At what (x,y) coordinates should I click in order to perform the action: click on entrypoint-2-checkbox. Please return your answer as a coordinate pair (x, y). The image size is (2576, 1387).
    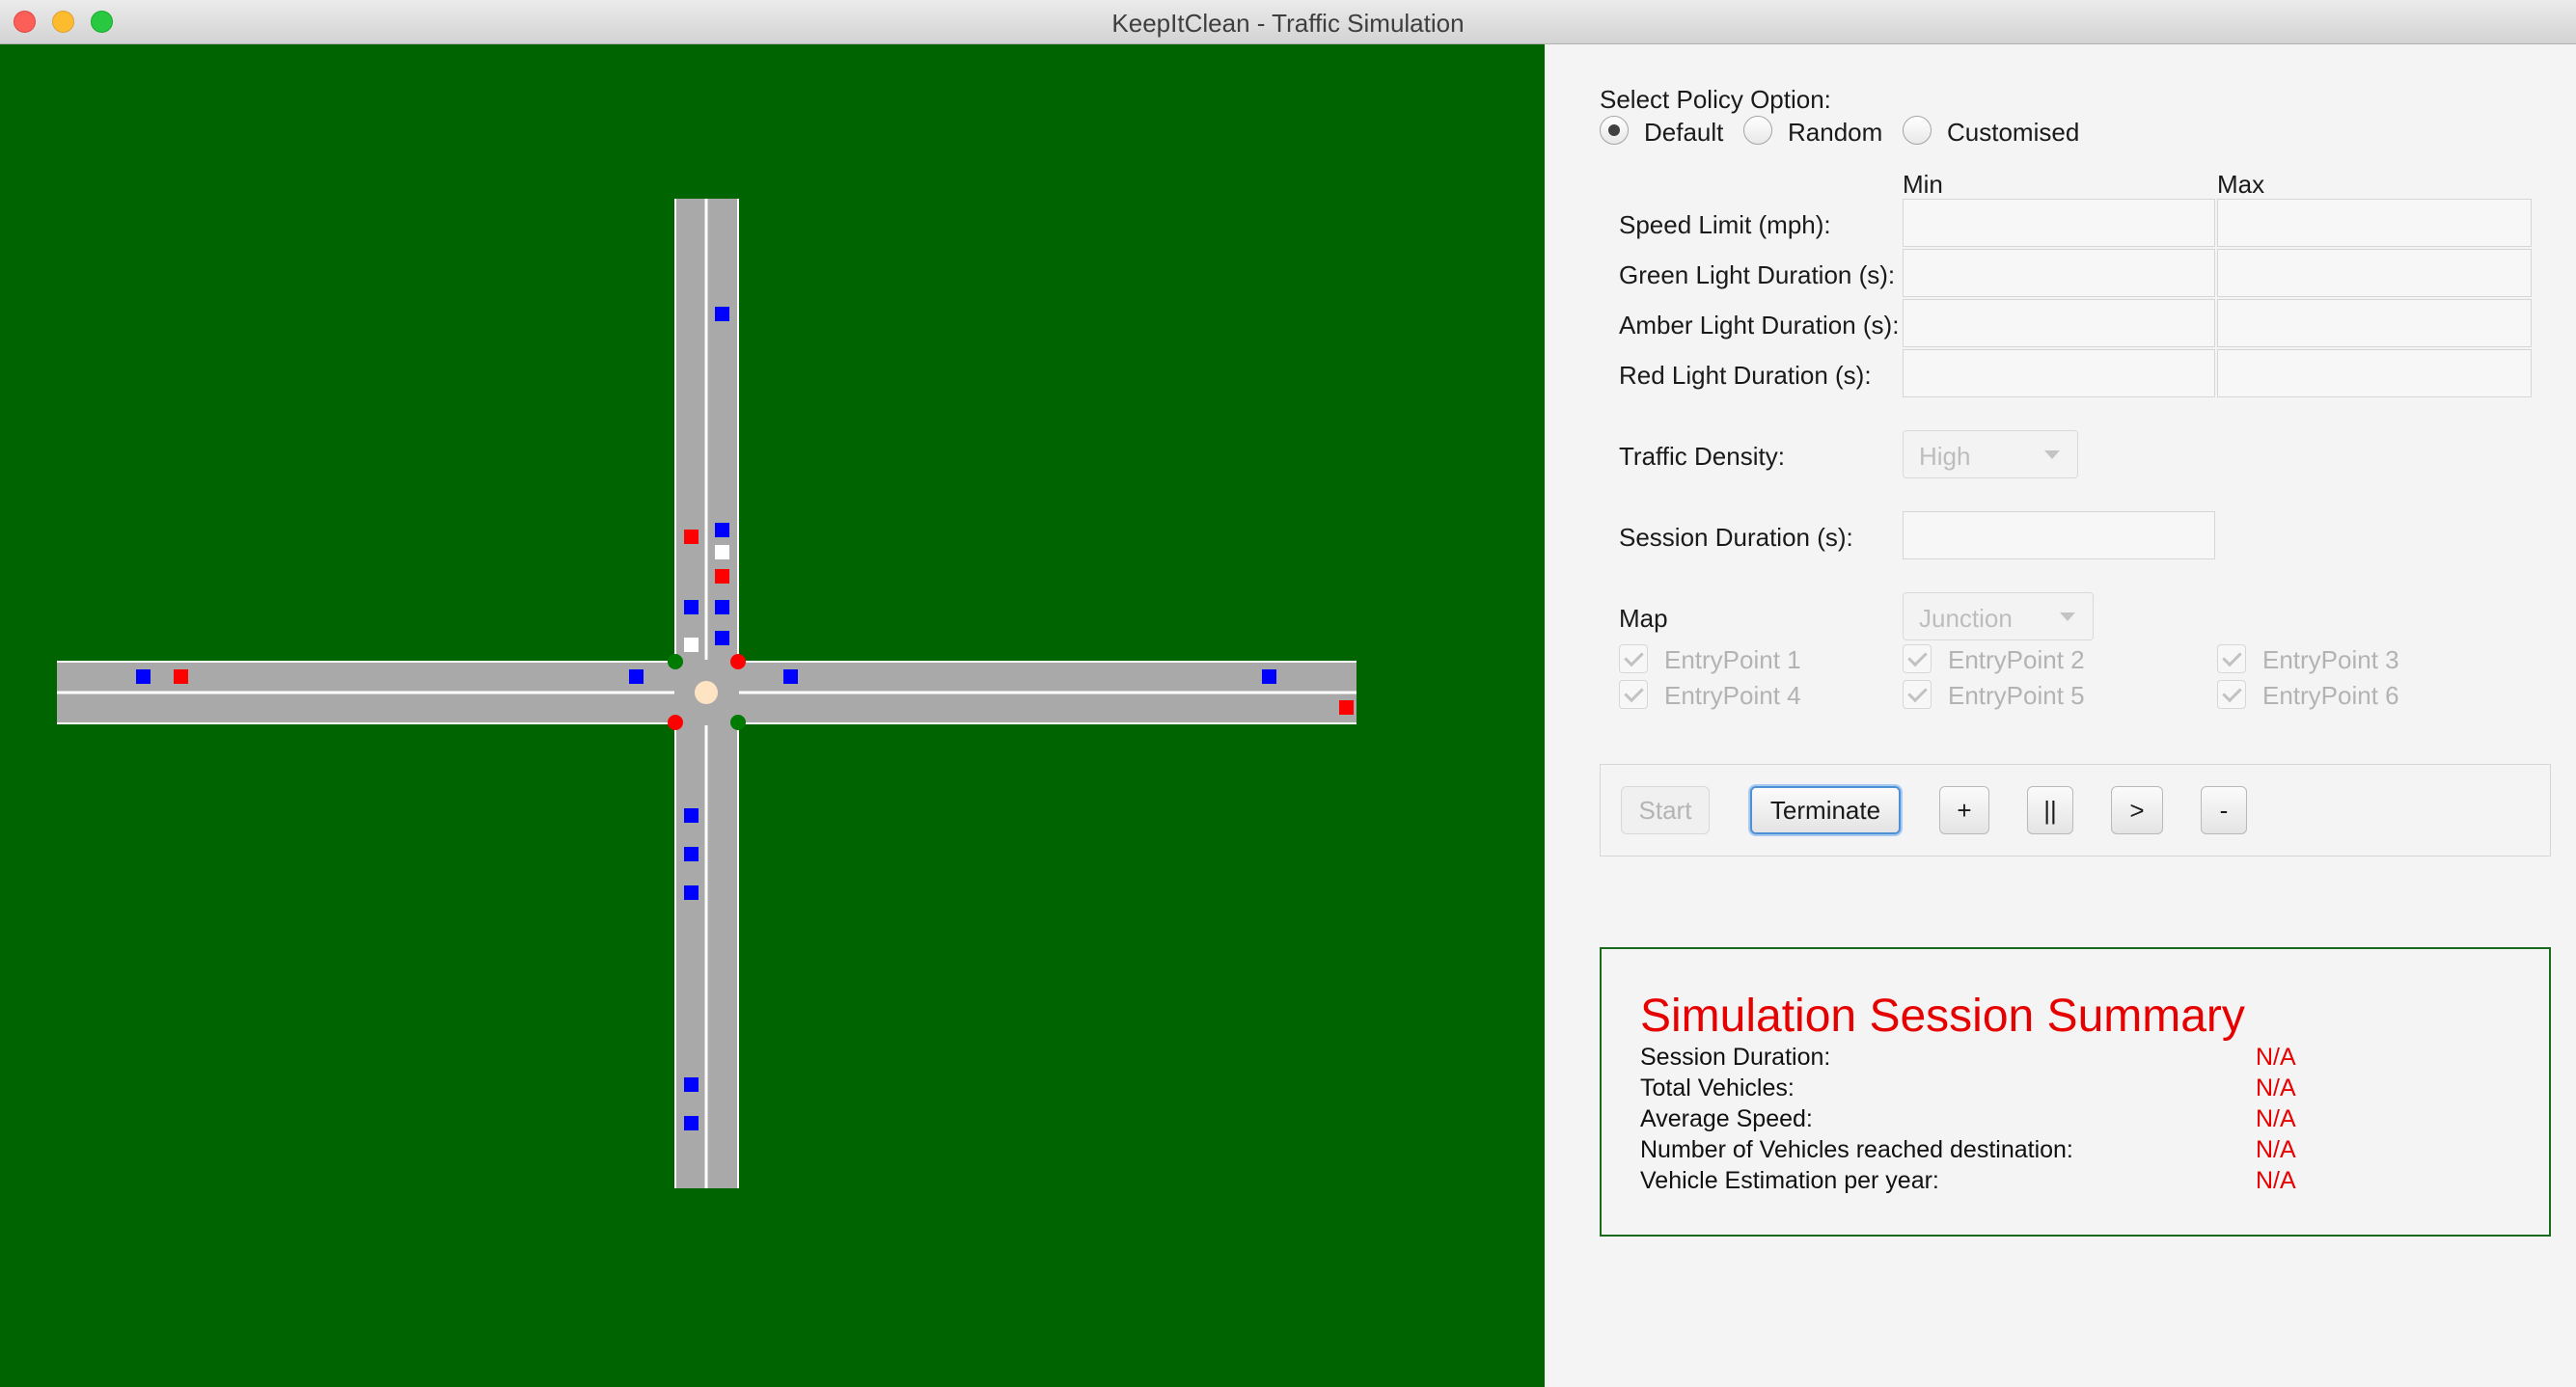
    Looking at the image, I should click on (1918, 659).